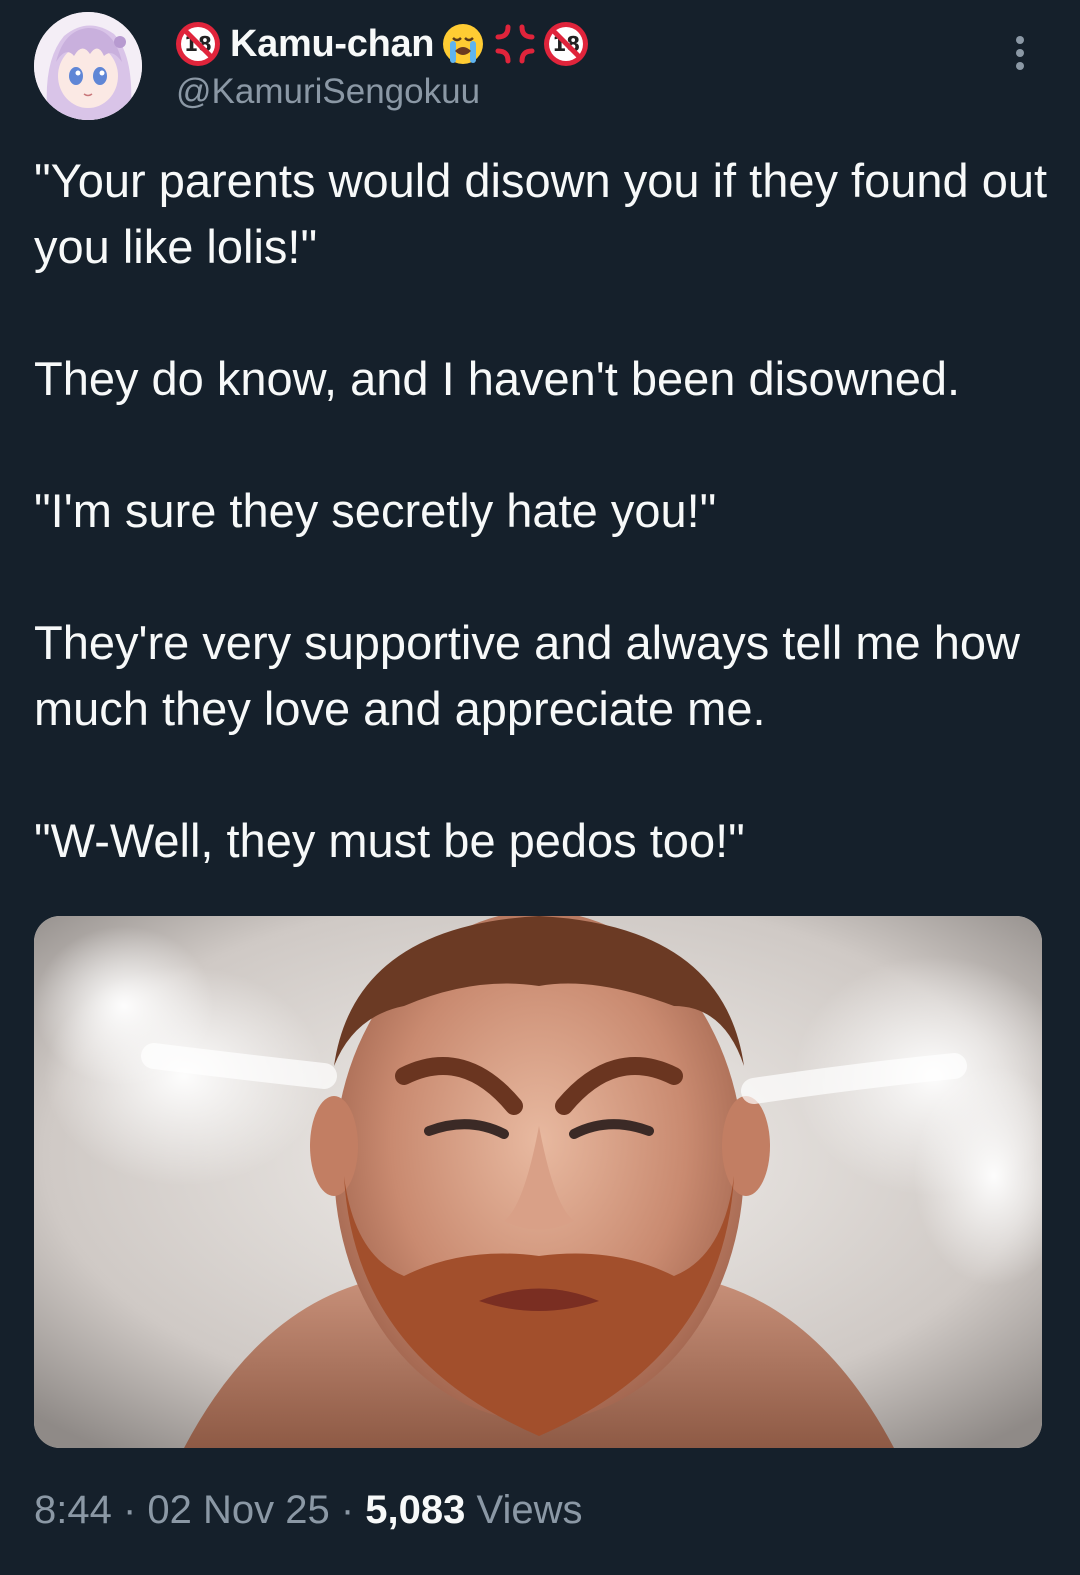  Describe the element at coordinates (1020, 56) in the screenshot. I see `more-options-icon` at that location.